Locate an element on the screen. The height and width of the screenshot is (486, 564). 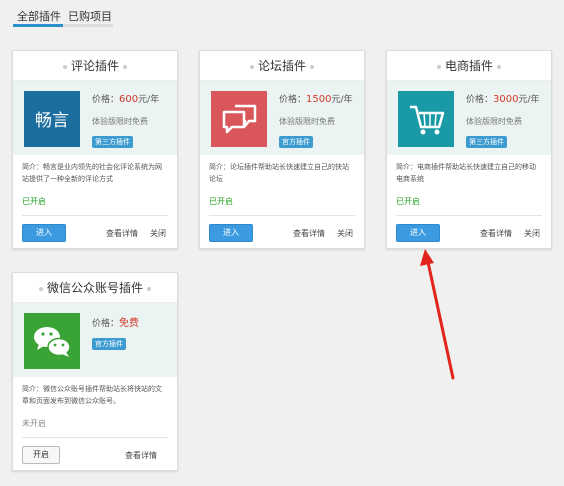
status-text: 未开启 is located at coordinates (34, 423).